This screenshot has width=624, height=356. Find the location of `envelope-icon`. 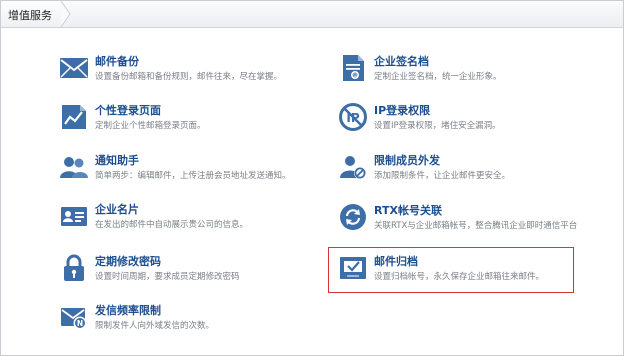

envelope-icon is located at coordinates (74, 68).